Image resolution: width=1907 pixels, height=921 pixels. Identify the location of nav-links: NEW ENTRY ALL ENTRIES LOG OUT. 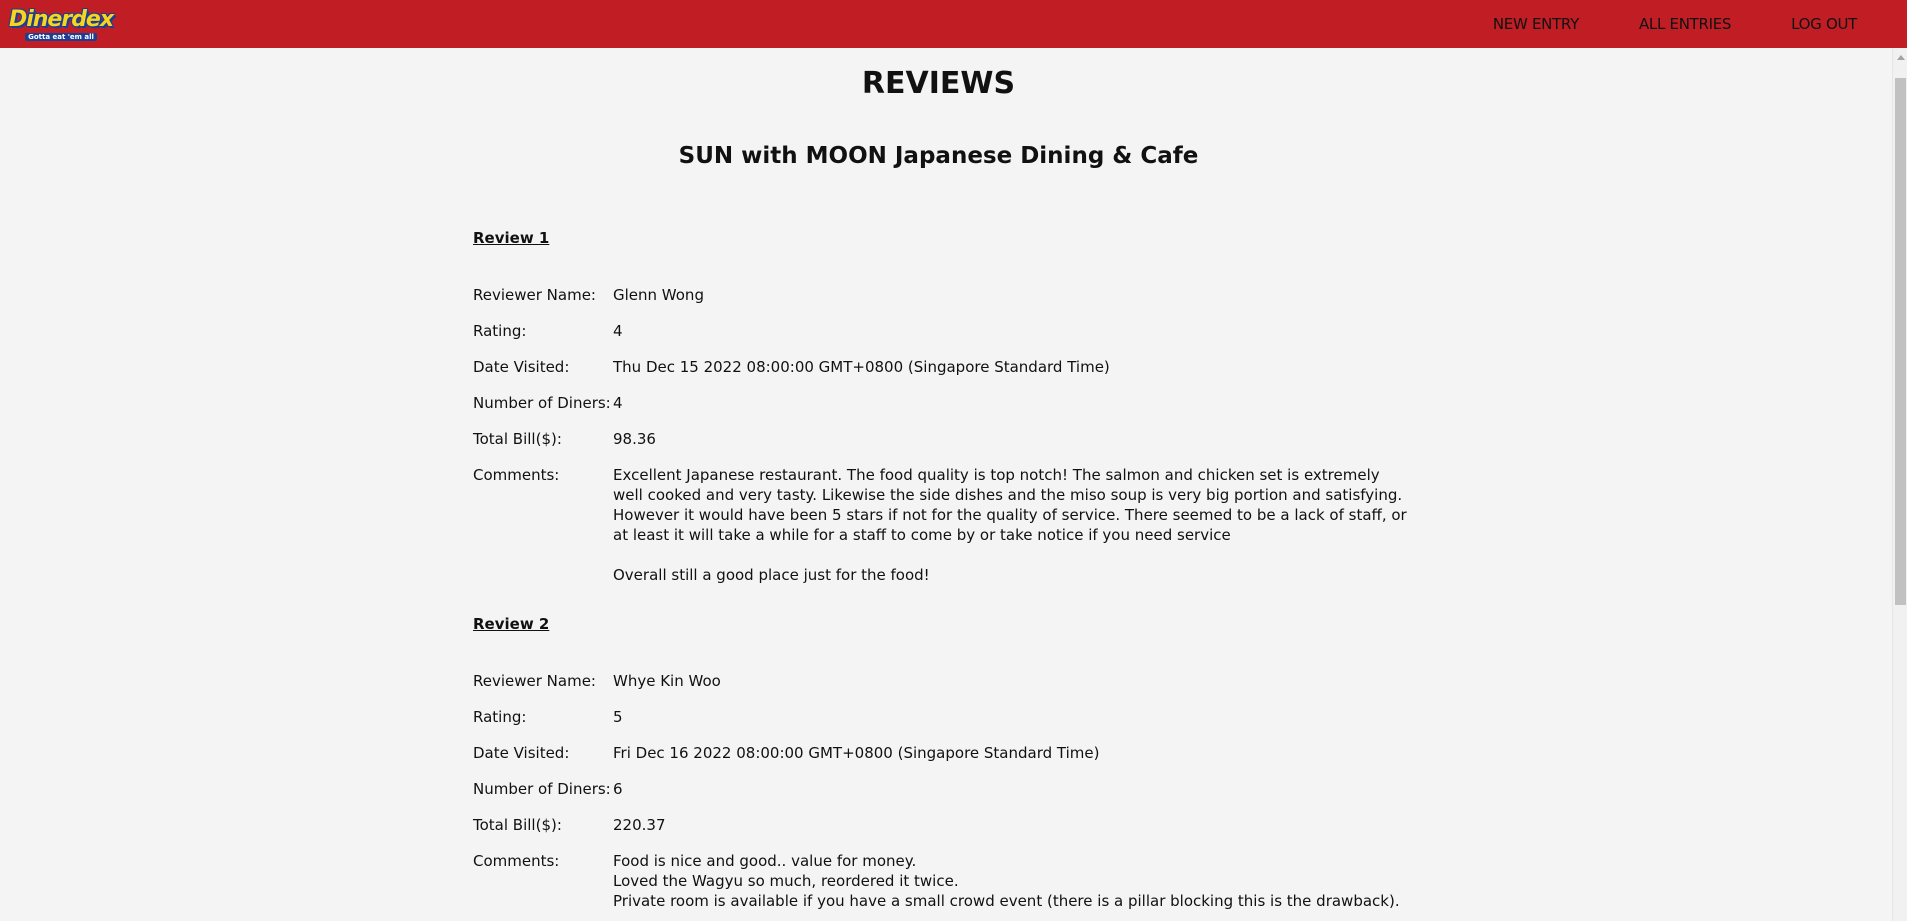
(1645, 24).